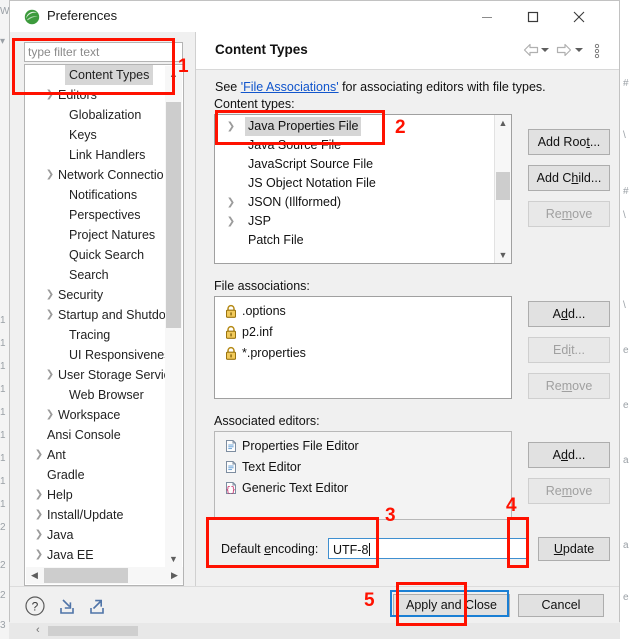 The width and height of the screenshot is (635, 639). What do you see at coordinates (360, 311) in the screenshot?
I see `file-association-row: .options` at bounding box center [360, 311].